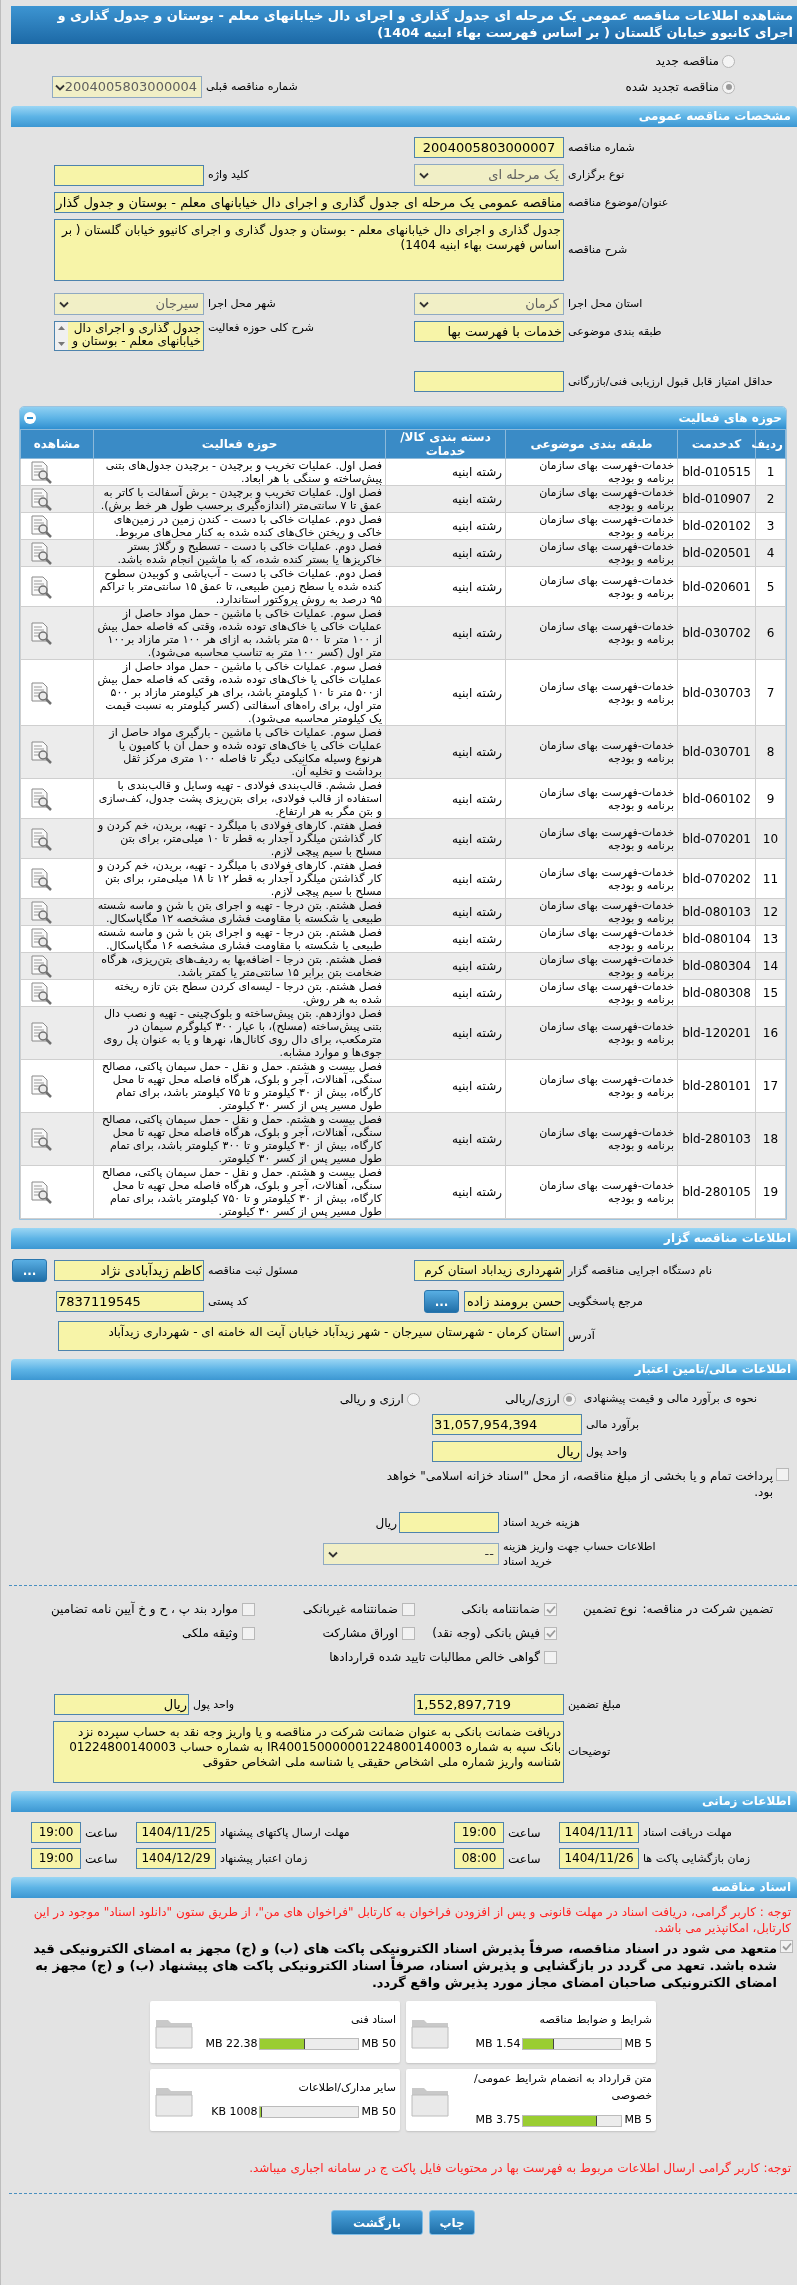 The height and width of the screenshot is (2285, 797). Describe the element at coordinates (514, 1301) in the screenshot. I see `text-field: حسن برومند زاده` at that location.